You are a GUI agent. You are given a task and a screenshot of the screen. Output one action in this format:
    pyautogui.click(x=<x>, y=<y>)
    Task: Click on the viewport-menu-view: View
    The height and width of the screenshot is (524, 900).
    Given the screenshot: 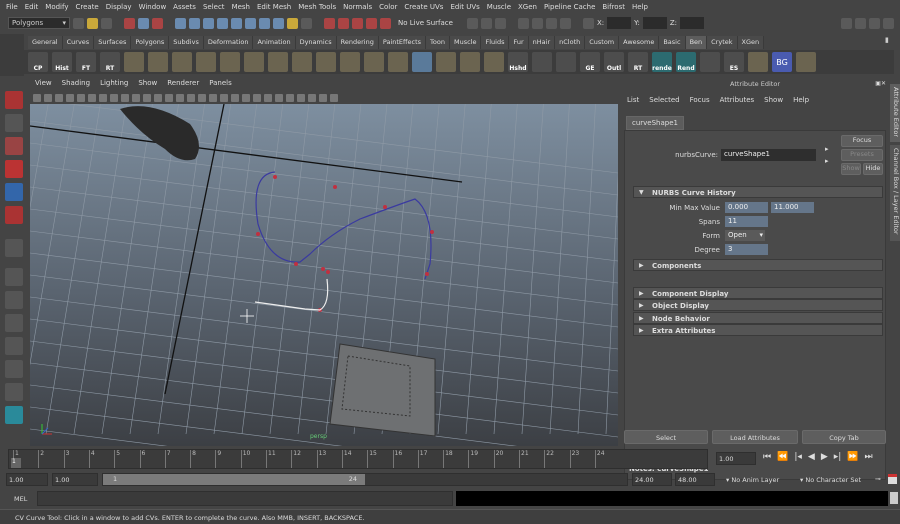 What is the action you would take?
    pyautogui.click(x=43, y=85)
    